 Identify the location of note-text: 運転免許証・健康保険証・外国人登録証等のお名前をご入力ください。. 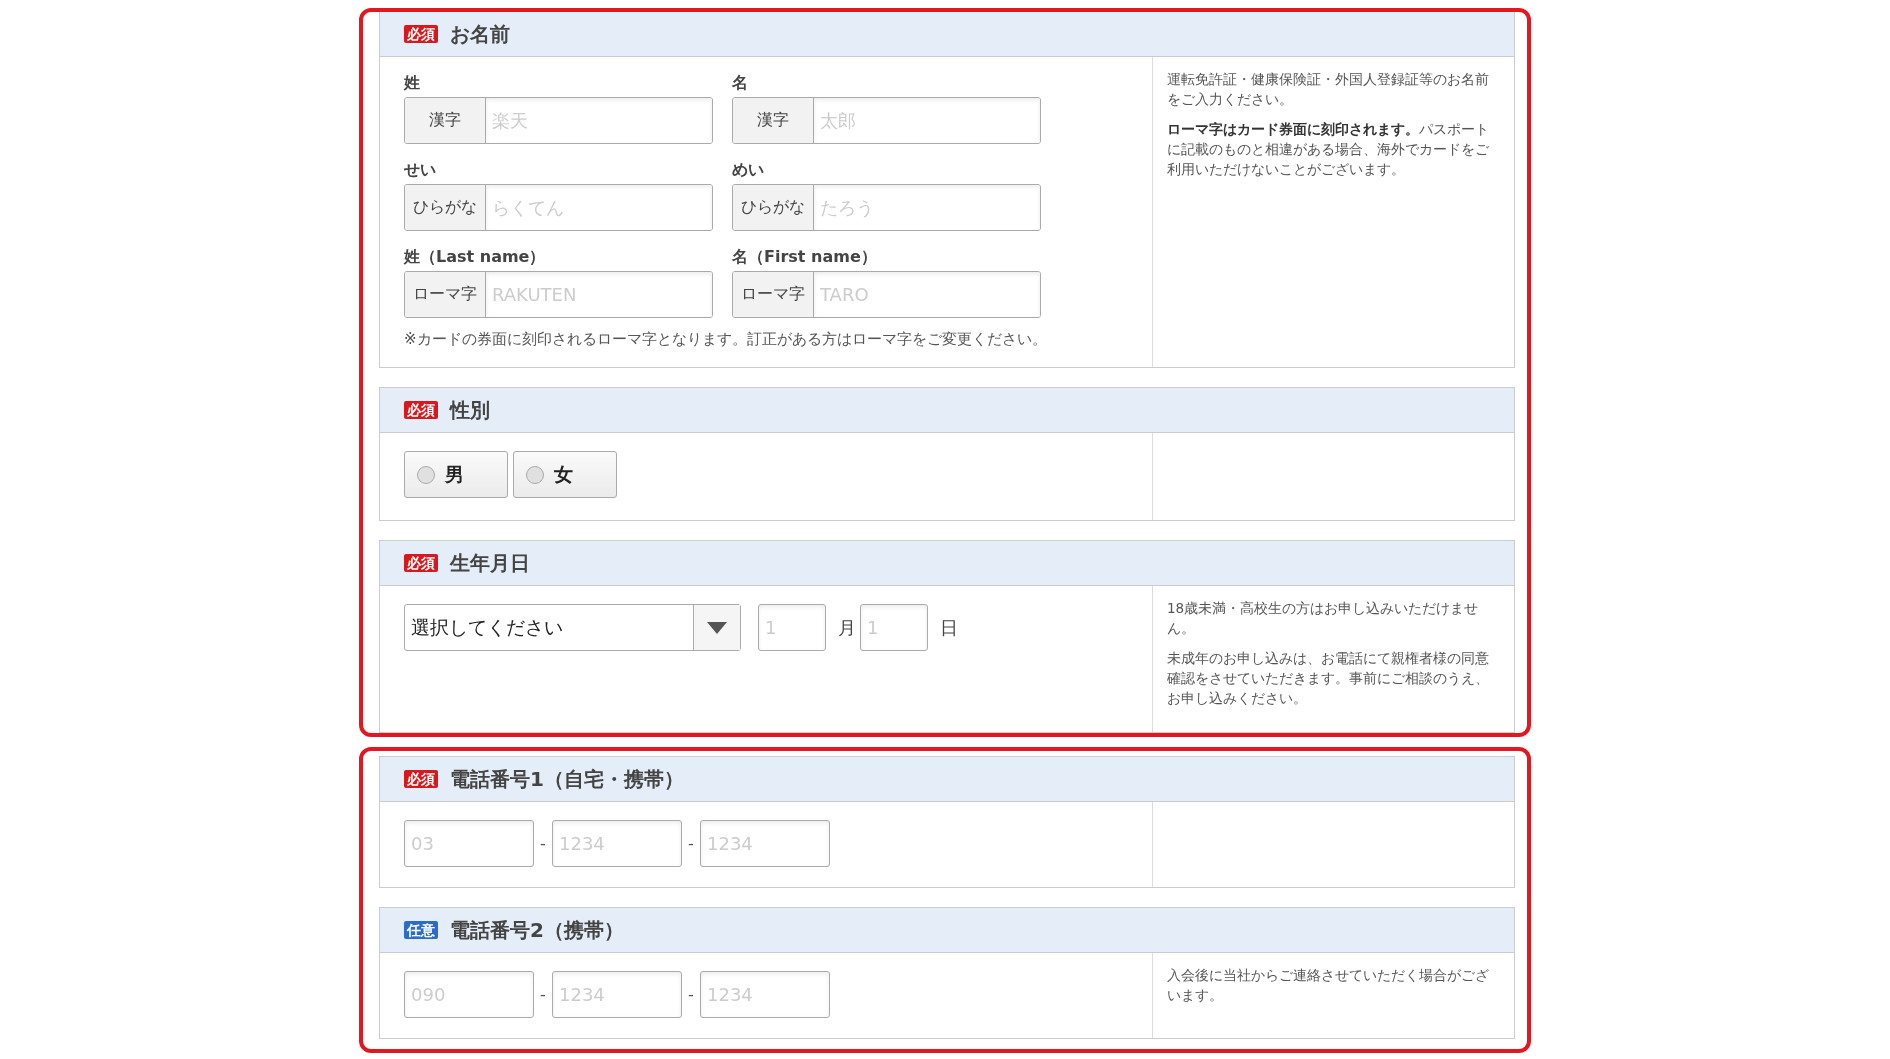
(1328, 89).